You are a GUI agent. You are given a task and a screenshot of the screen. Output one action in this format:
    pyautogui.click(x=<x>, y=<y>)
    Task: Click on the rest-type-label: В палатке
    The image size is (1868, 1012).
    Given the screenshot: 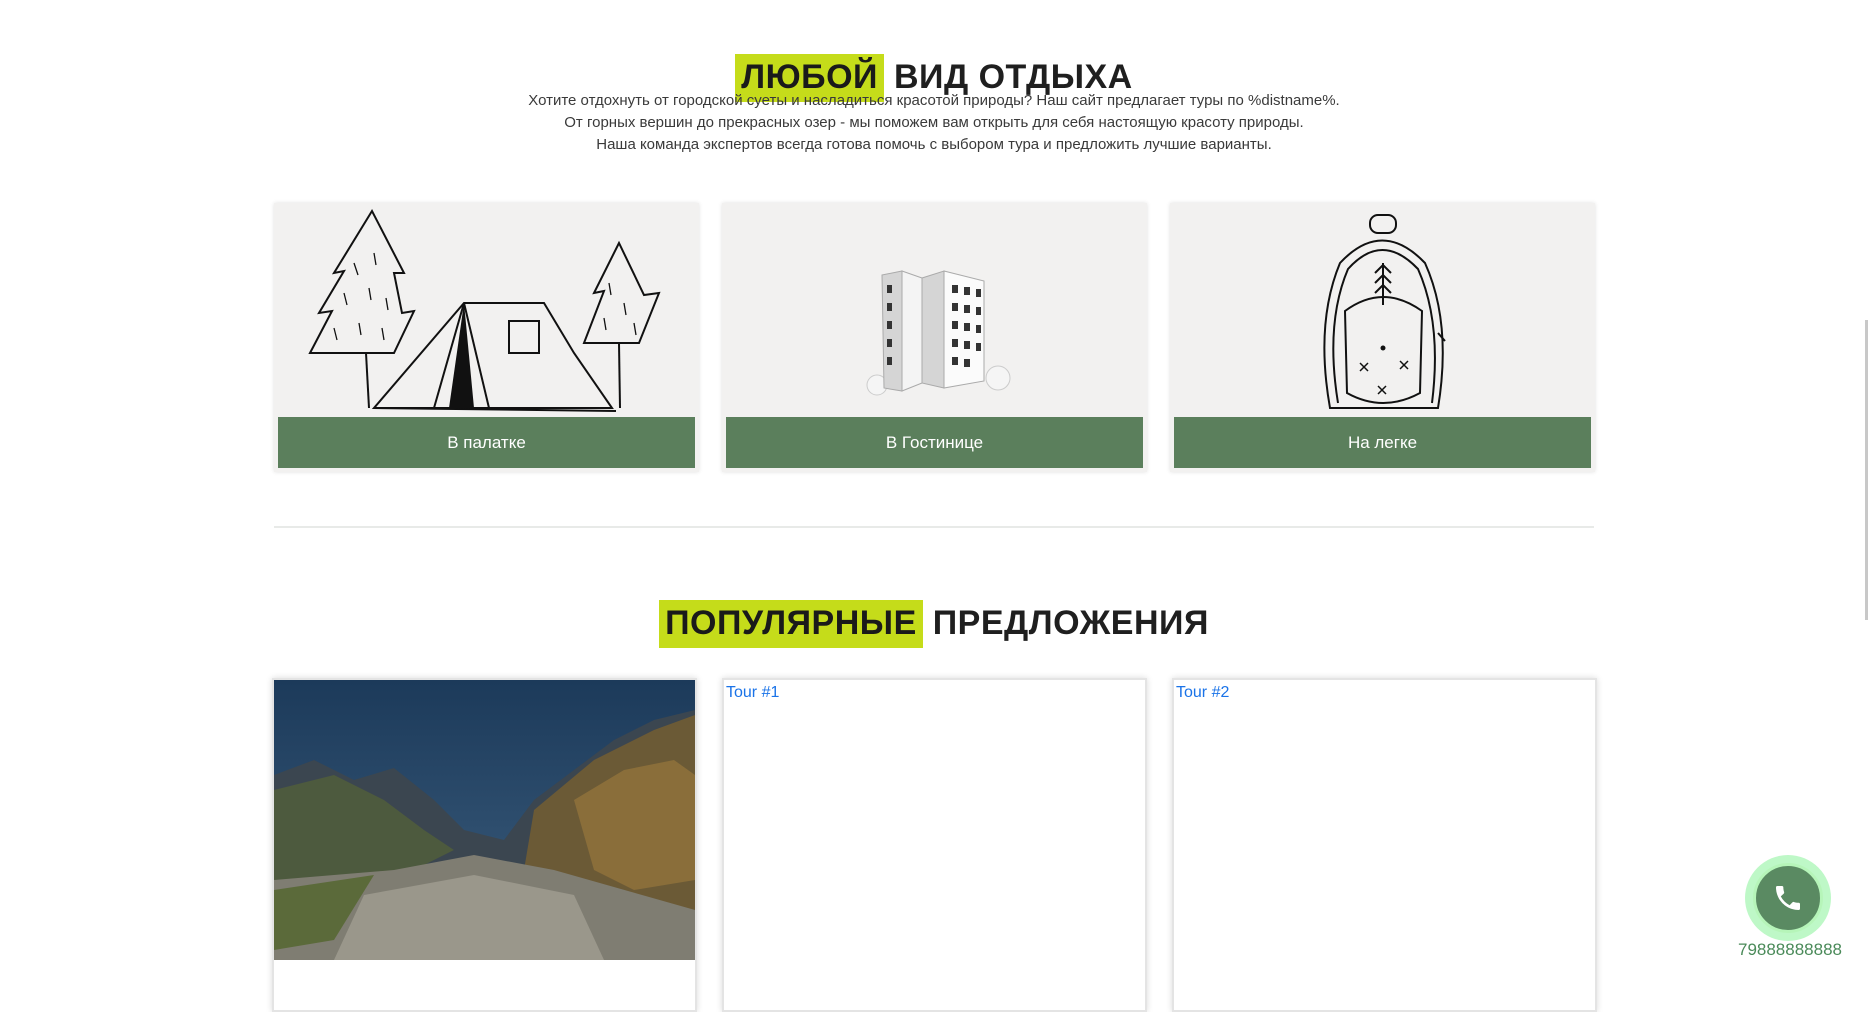 What is the action you would take?
    pyautogui.click(x=486, y=442)
    